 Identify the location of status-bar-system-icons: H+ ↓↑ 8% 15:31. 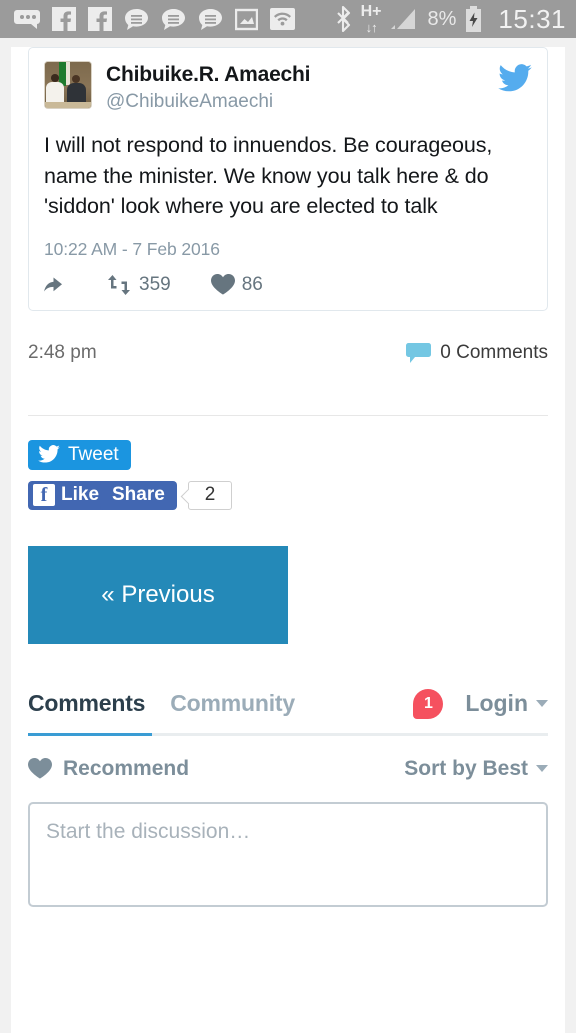
(450, 19).